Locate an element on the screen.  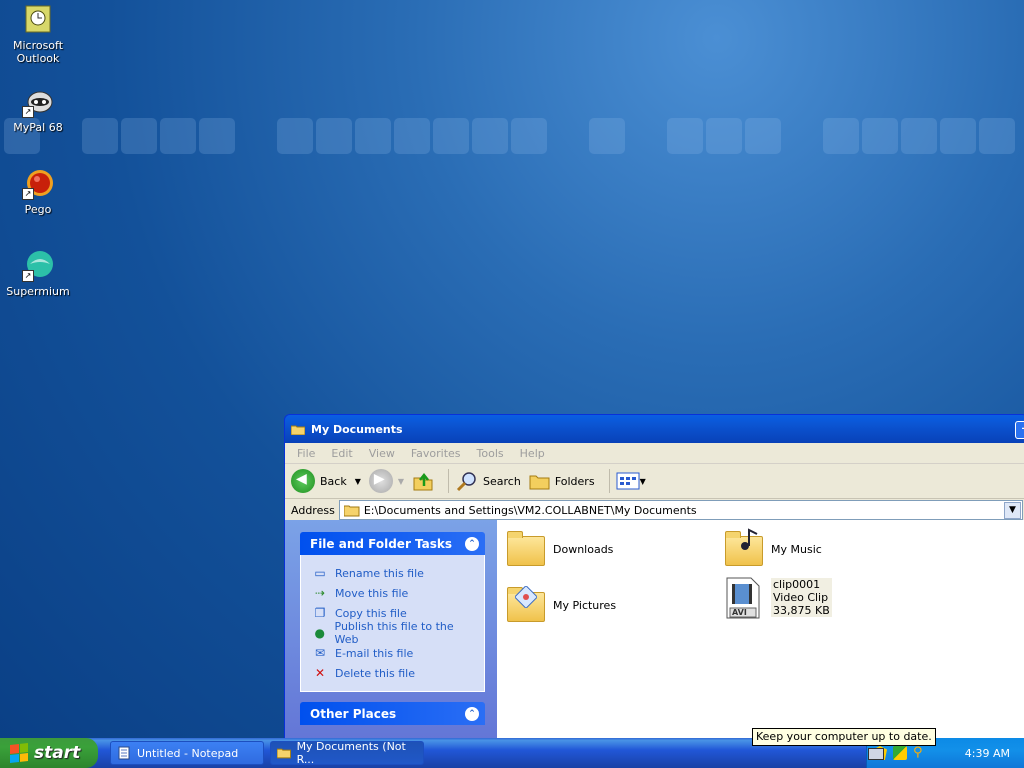
folders-icon is located at coordinates (539, 482).